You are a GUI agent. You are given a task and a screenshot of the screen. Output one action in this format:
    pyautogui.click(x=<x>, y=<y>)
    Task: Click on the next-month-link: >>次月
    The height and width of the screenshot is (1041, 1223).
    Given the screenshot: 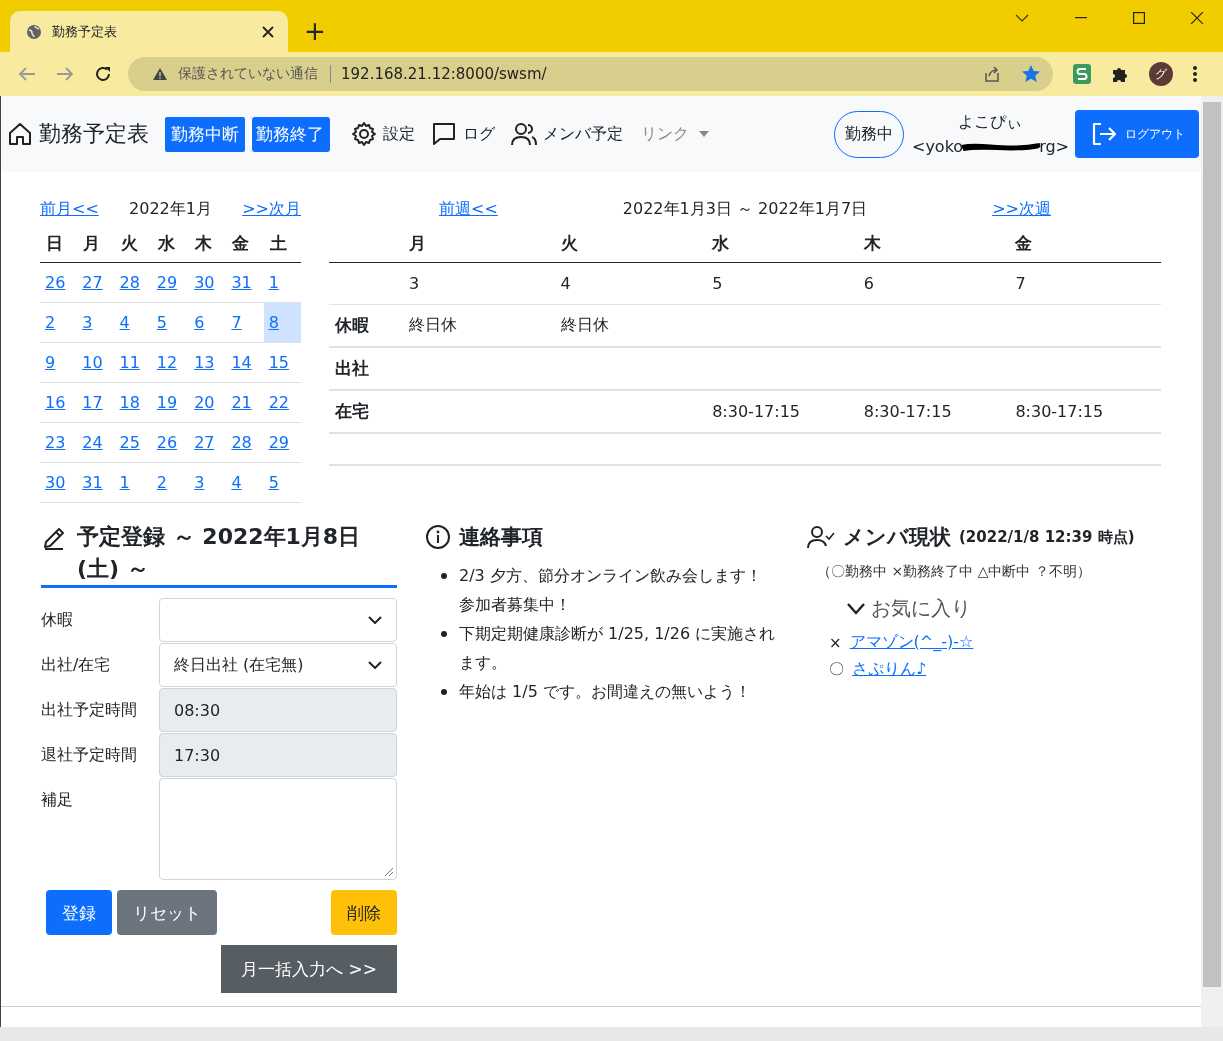 What is the action you would take?
    pyautogui.click(x=271, y=209)
    